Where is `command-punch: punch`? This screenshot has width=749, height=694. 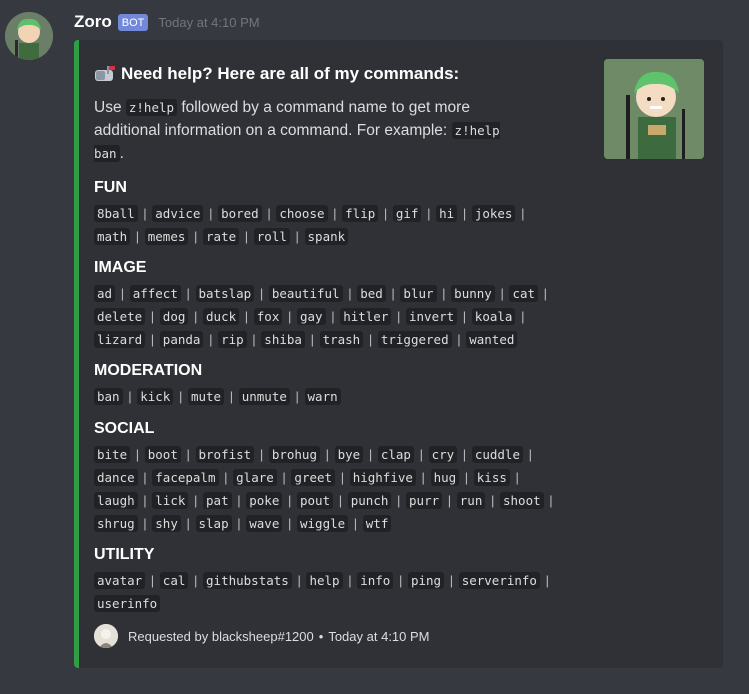
command-punch: punch is located at coordinates (369, 500).